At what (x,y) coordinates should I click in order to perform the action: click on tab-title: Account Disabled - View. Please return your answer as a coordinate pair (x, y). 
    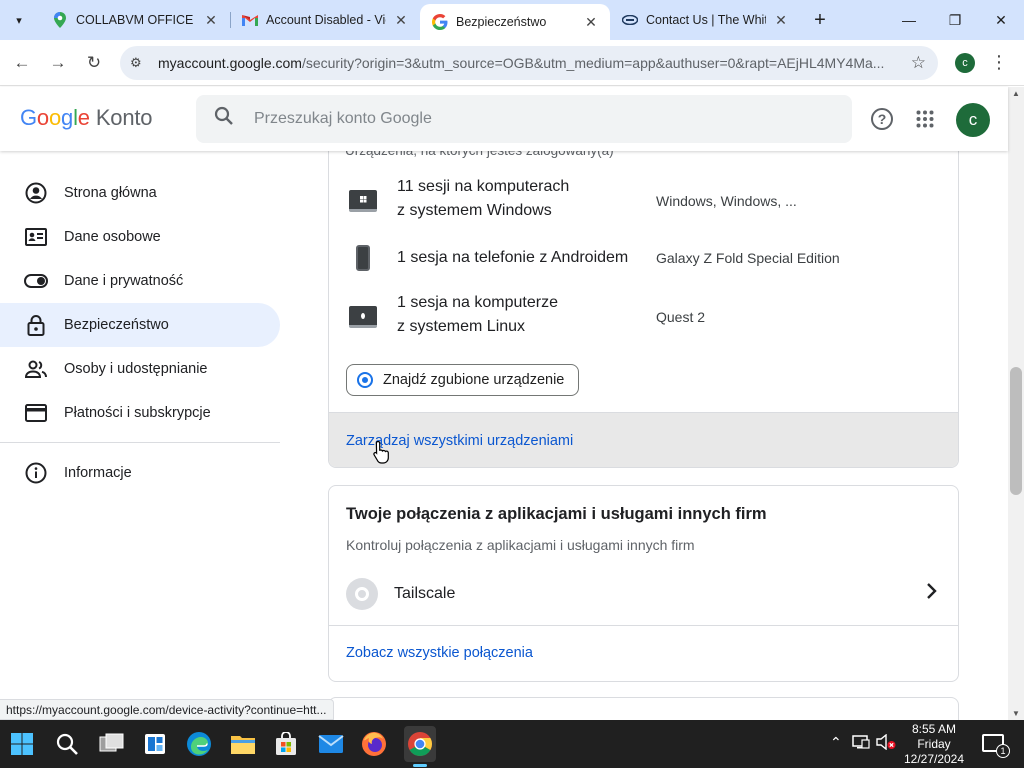
    Looking at the image, I should click on (326, 20).